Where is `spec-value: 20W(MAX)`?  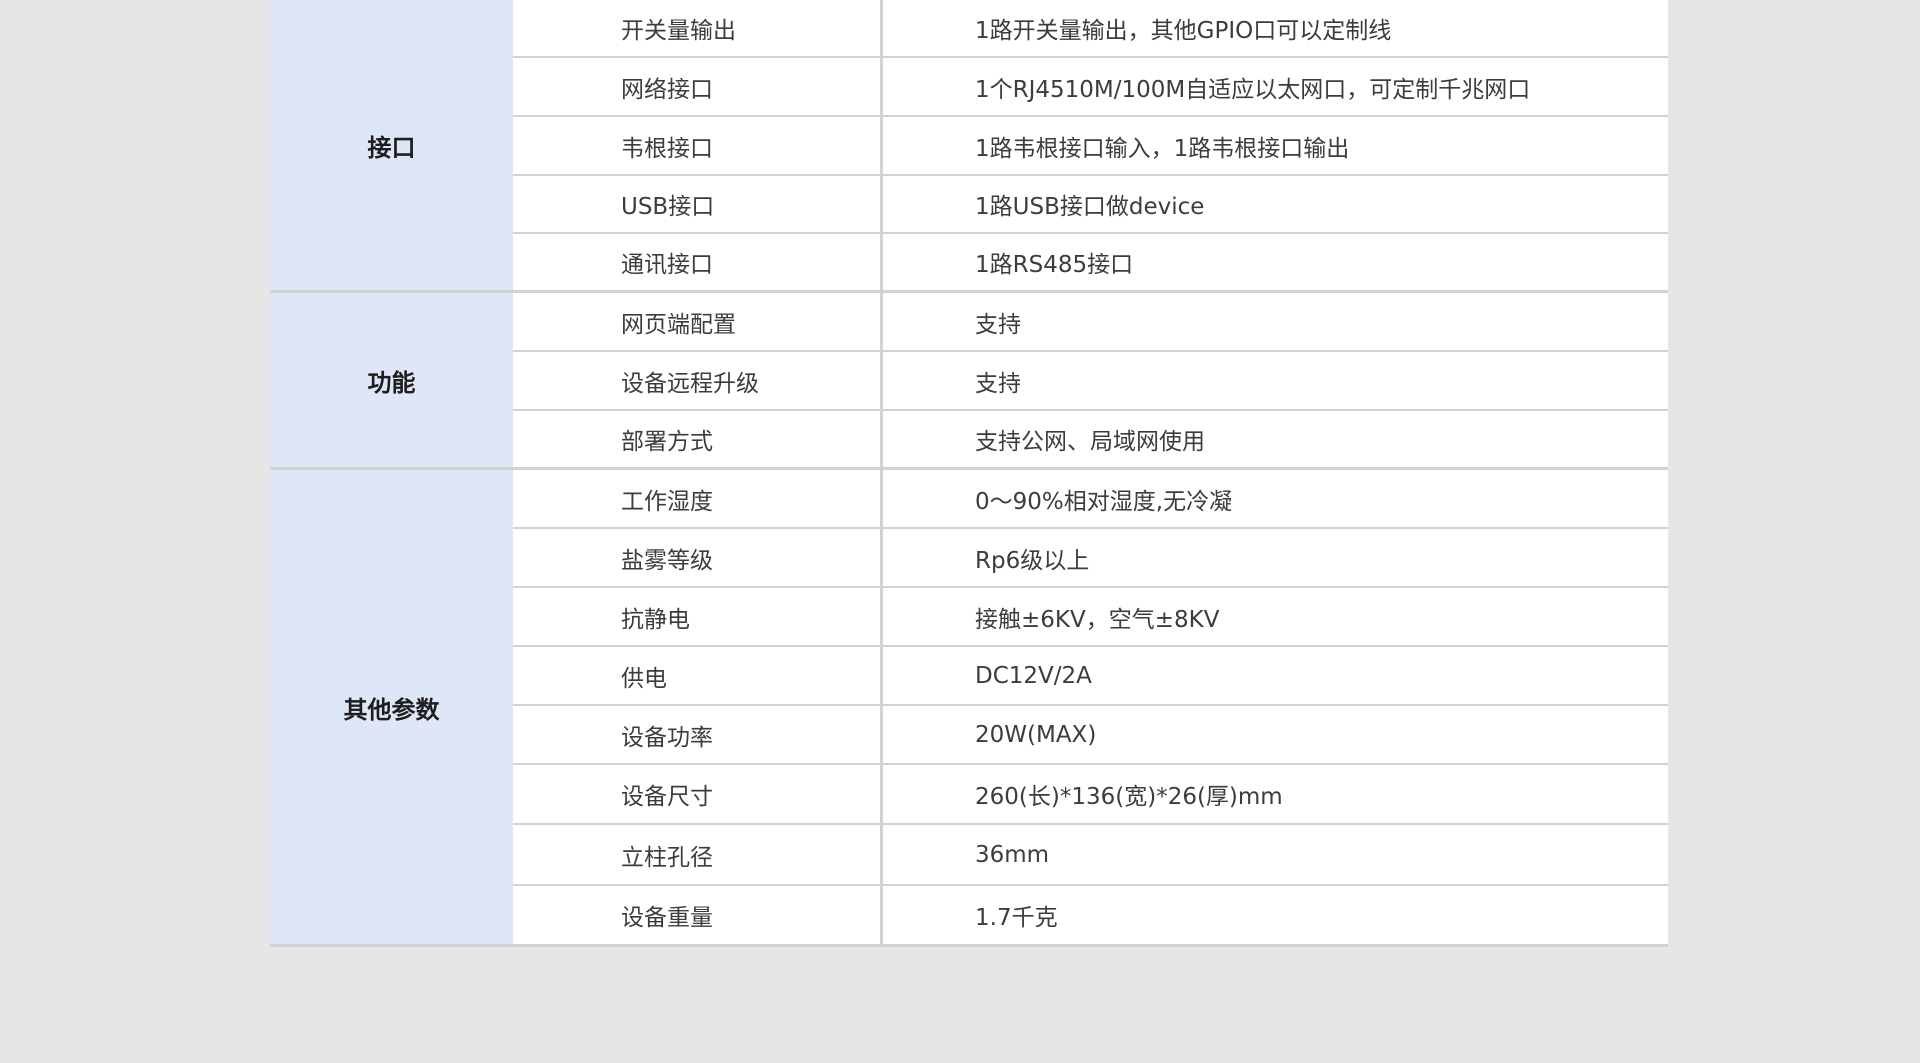 spec-value: 20W(MAX) is located at coordinates (1036, 734).